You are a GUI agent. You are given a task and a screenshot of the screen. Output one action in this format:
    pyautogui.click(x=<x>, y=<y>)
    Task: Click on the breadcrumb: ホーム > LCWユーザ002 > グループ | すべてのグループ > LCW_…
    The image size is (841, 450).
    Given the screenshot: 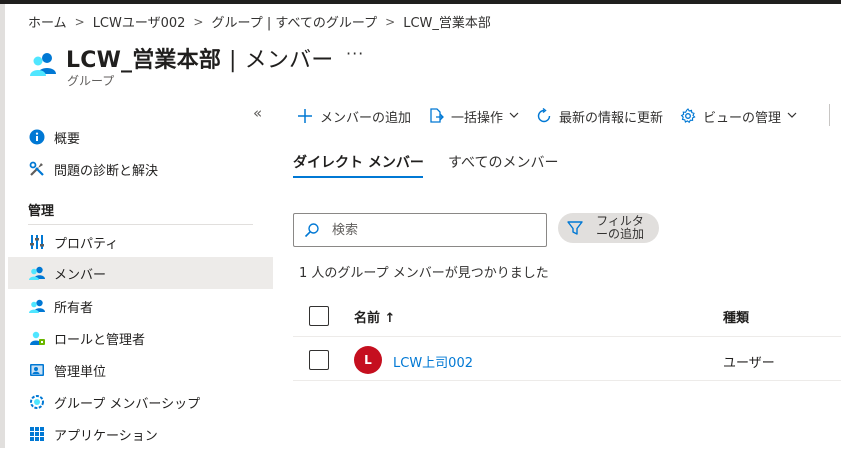 What is the action you would take?
    pyautogui.click(x=259, y=22)
    